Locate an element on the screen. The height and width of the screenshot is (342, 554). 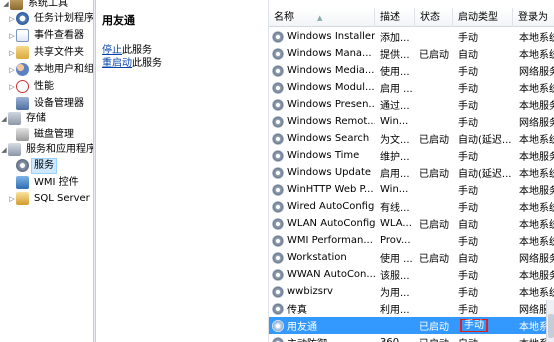
tree-item-services-apps: ◢ 服务和应用程序 is located at coordinates (46, 149).